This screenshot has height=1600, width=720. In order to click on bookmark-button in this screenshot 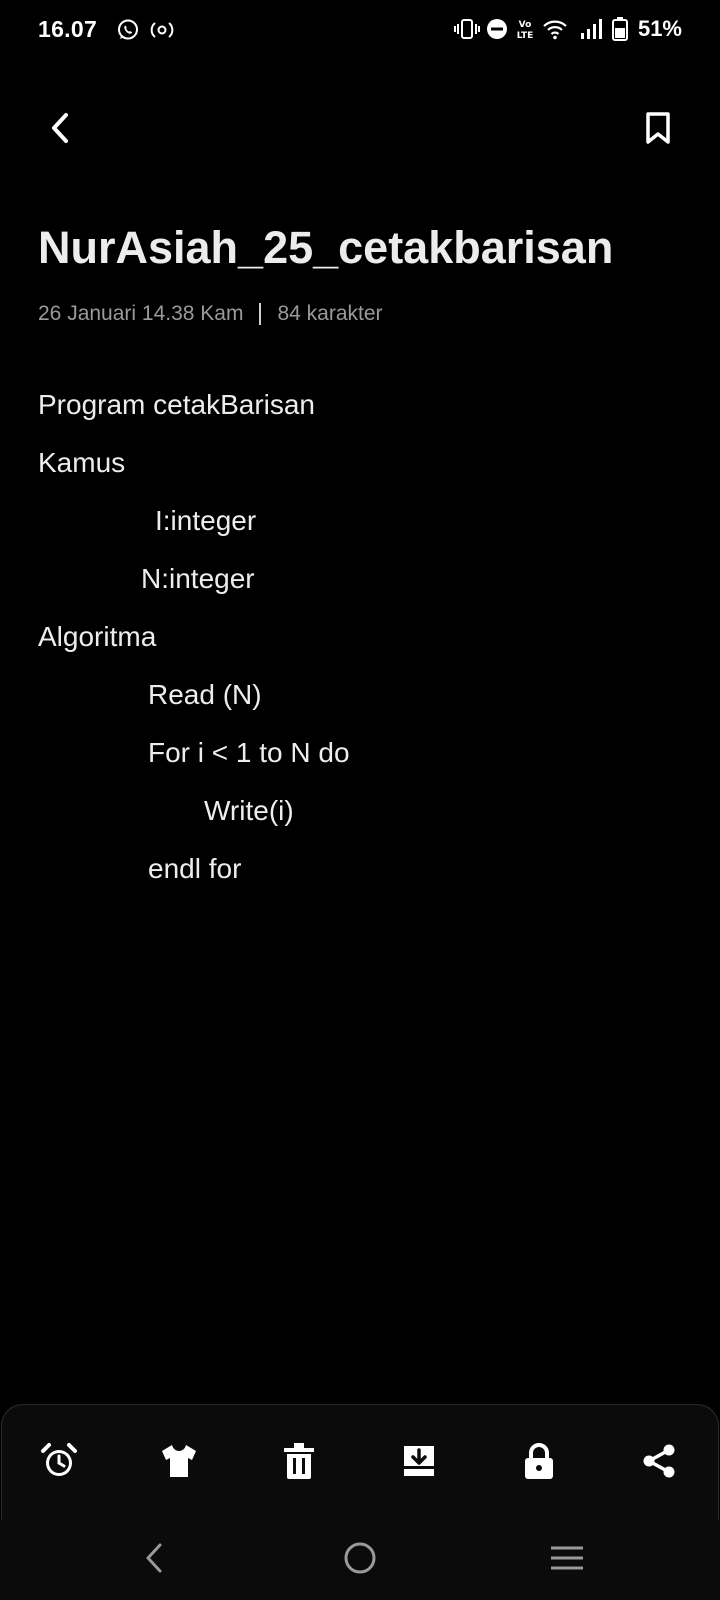, I will do `click(658, 130)`.